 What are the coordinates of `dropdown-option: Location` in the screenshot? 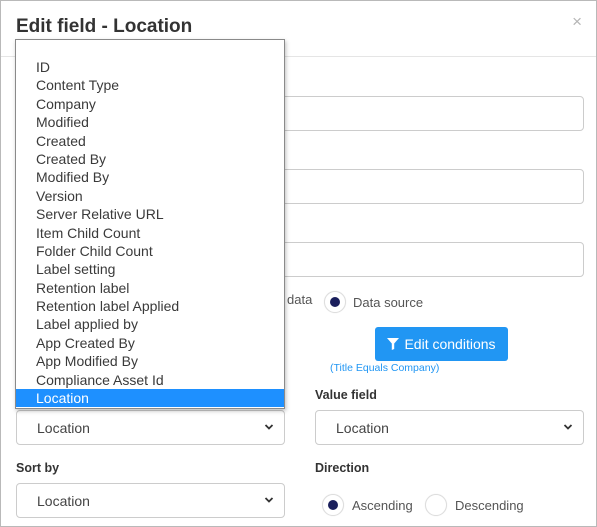 It's located at (150, 398).